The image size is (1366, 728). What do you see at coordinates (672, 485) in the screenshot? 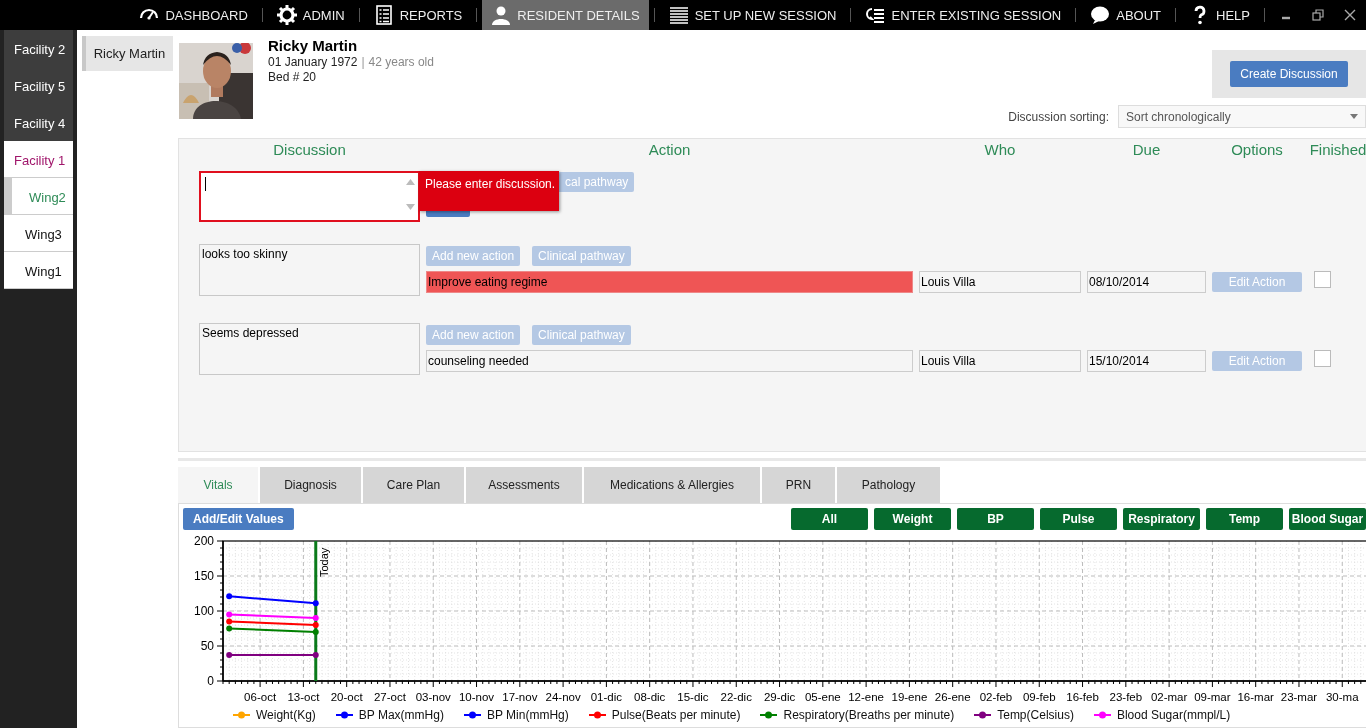
I see `section-tab: Medications & Allergies` at bounding box center [672, 485].